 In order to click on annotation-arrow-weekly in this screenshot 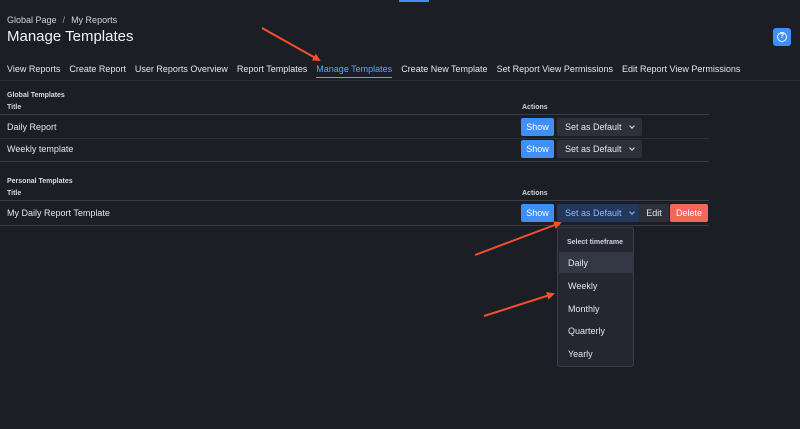, I will do `click(519, 304)`.